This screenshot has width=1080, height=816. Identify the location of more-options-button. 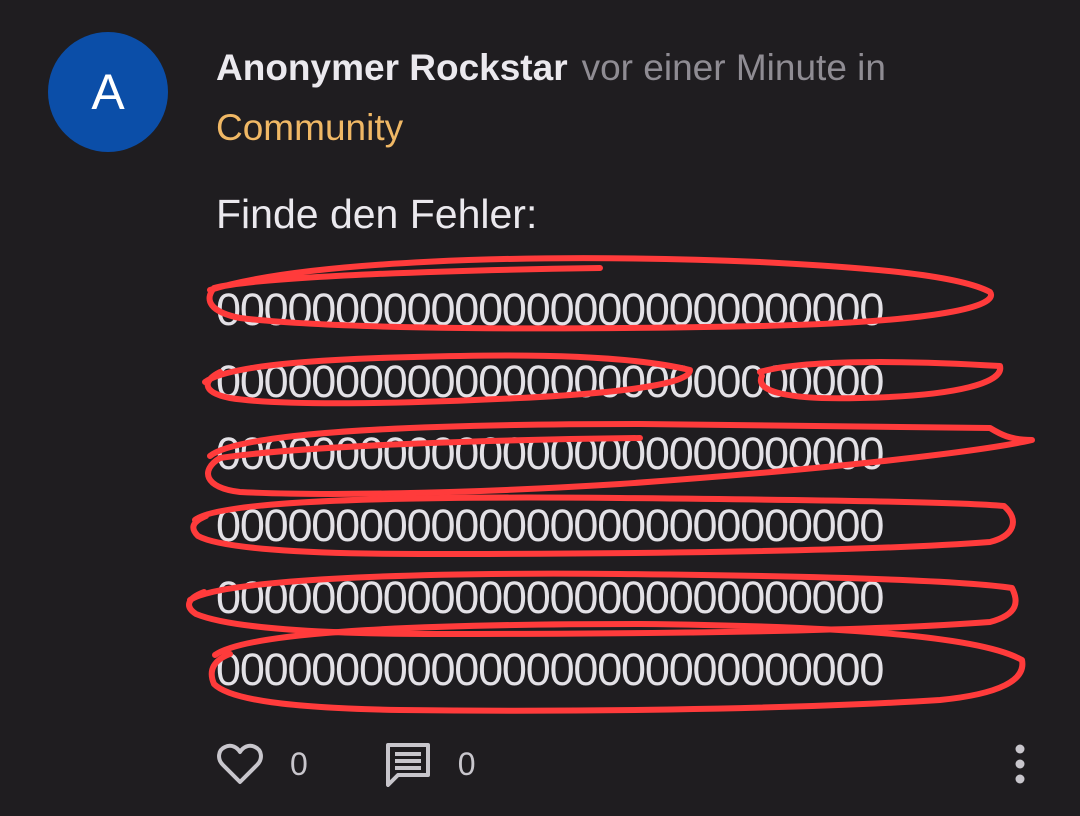
(1020, 764).